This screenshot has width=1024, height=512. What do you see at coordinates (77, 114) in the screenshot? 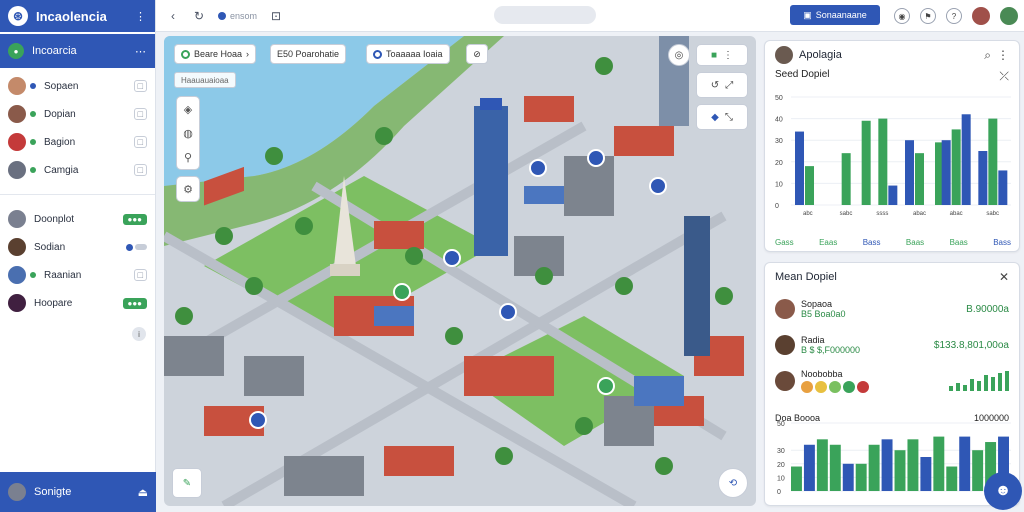
I see `sidebar-item: Dopian □` at bounding box center [77, 114].